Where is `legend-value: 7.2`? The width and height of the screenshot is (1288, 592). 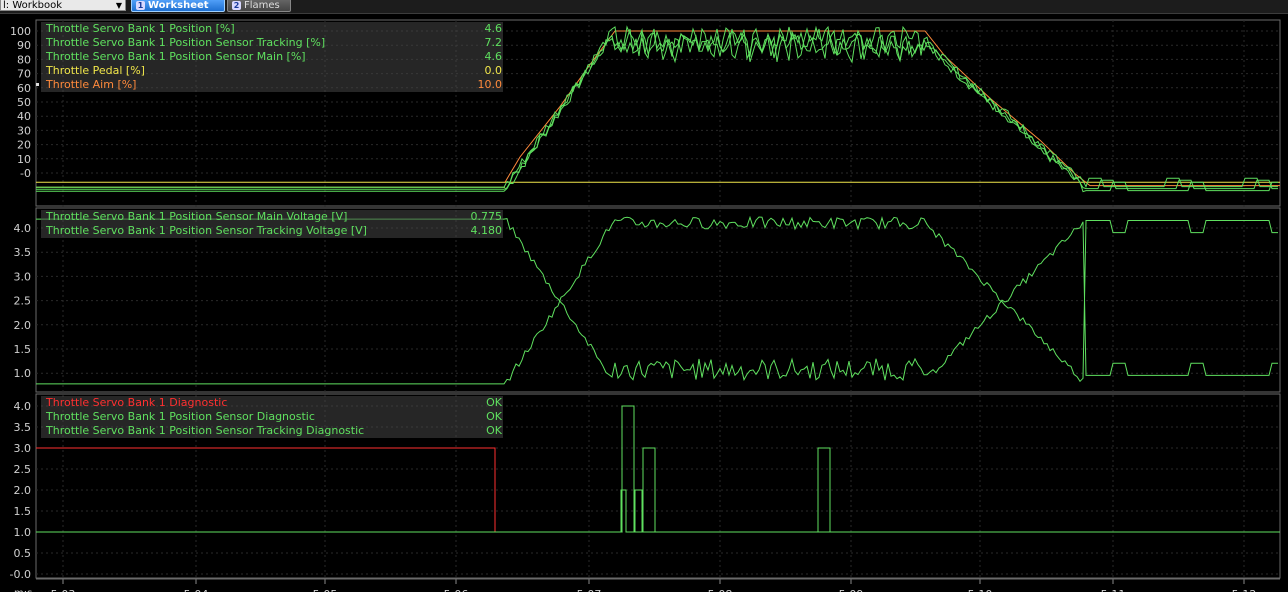 legend-value: 7.2 is located at coordinates (493, 42).